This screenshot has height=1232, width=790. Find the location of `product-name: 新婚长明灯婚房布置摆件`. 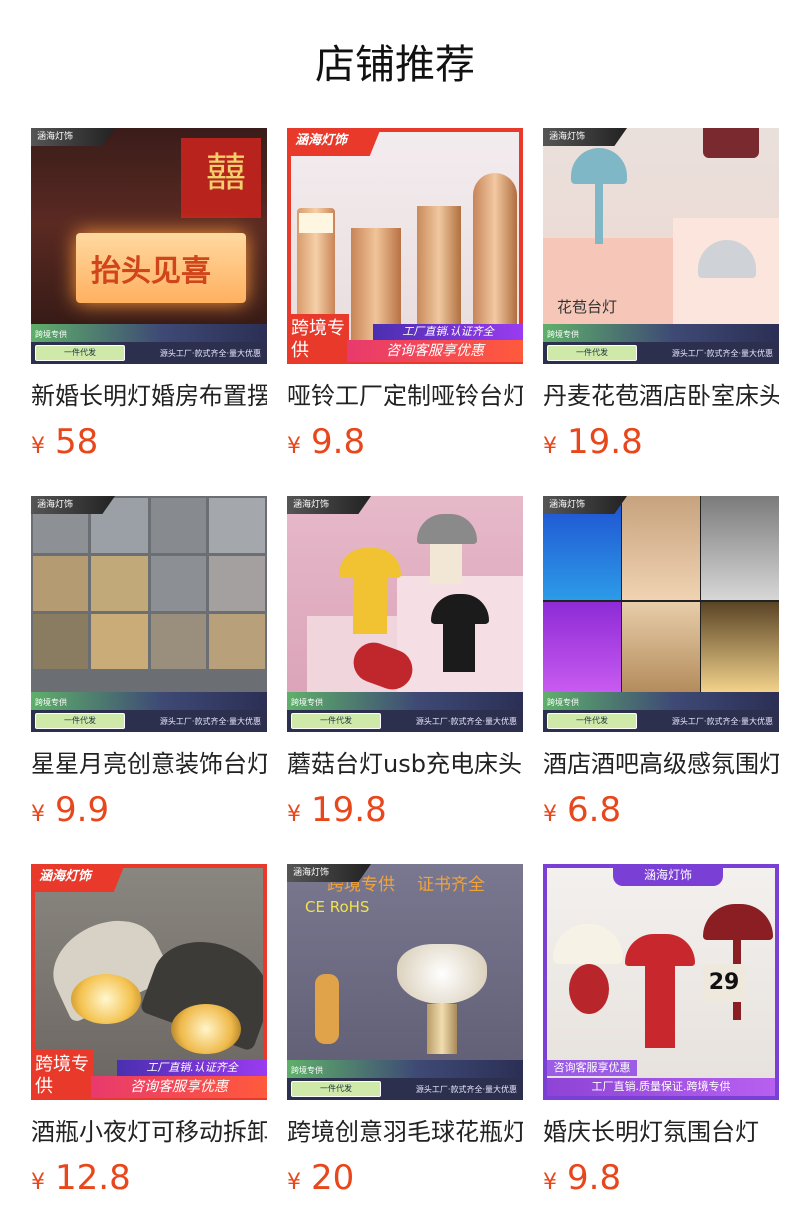

product-name: 新婚长明灯婚房布置摆件 is located at coordinates (149, 396).